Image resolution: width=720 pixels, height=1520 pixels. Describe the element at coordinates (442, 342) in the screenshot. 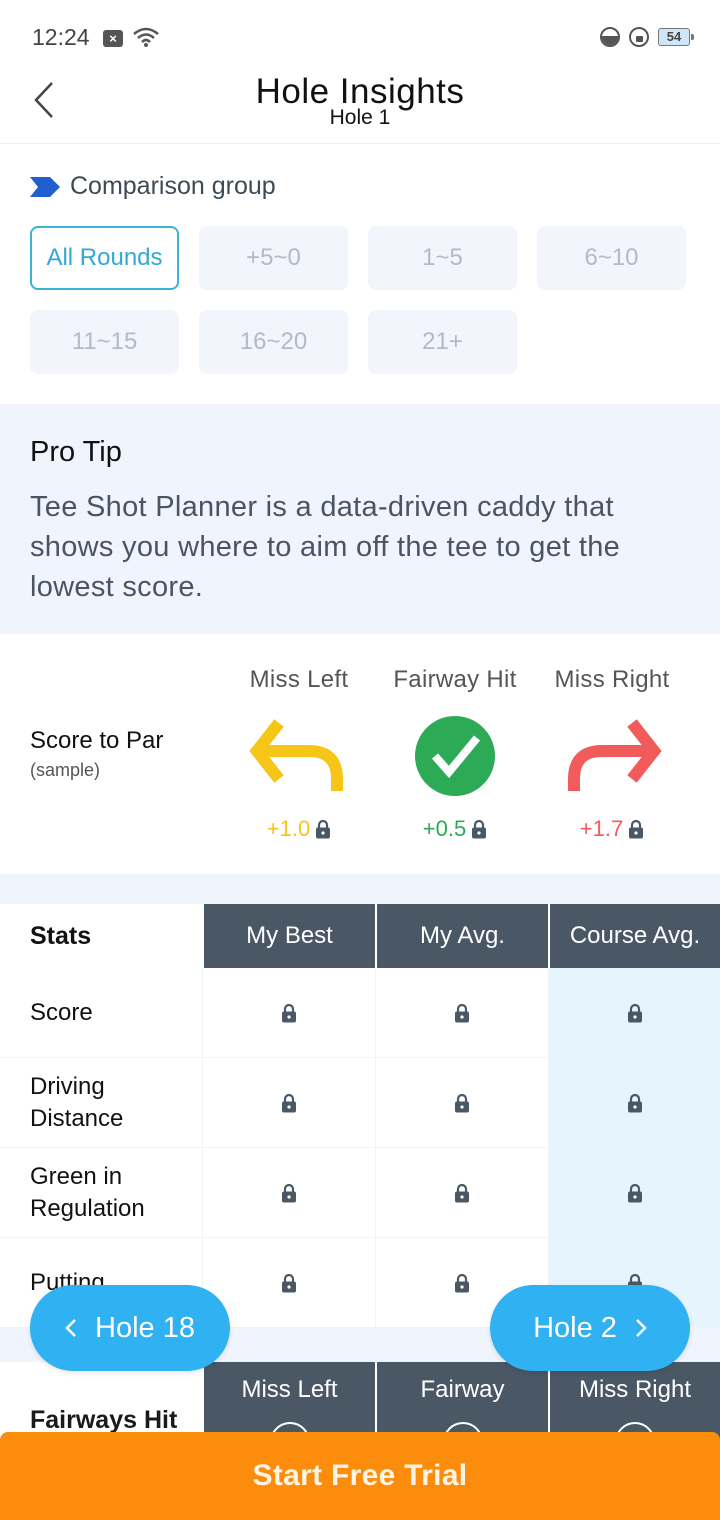

I see `chip-21-plus: 21+` at that location.